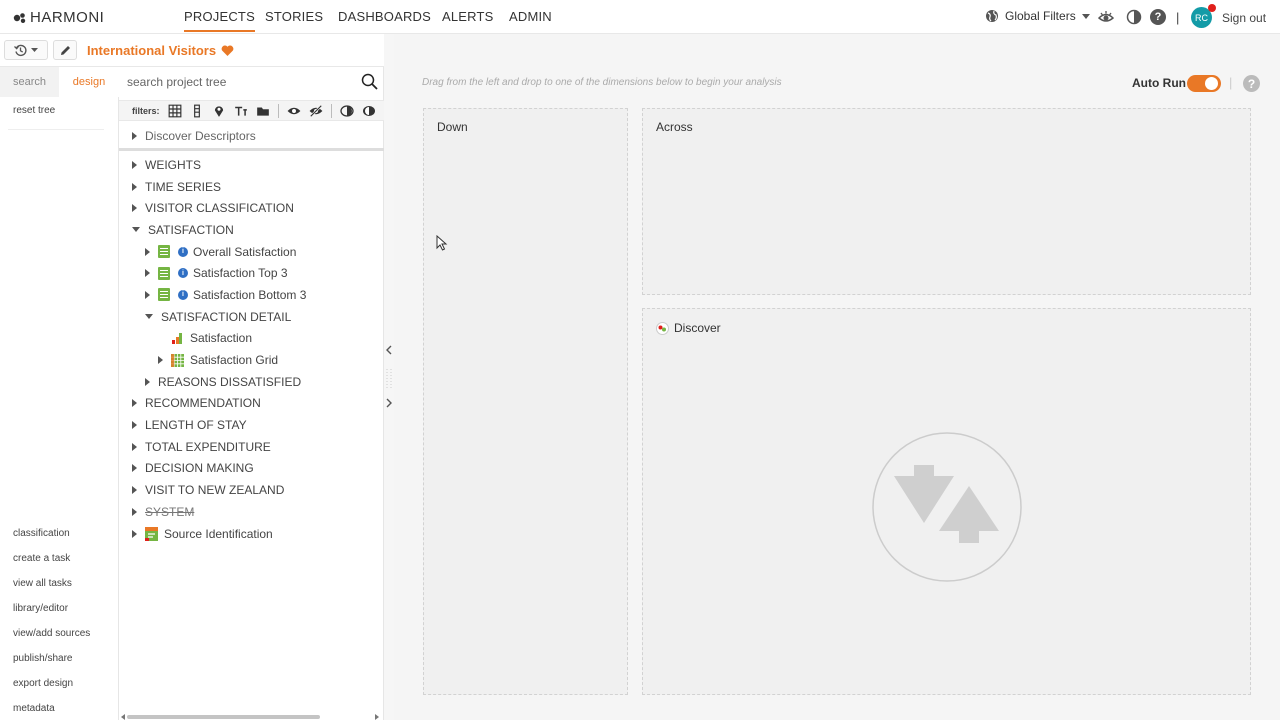 The width and height of the screenshot is (1280, 721). I want to click on tree-item: Source Identification, so click(251, 534).